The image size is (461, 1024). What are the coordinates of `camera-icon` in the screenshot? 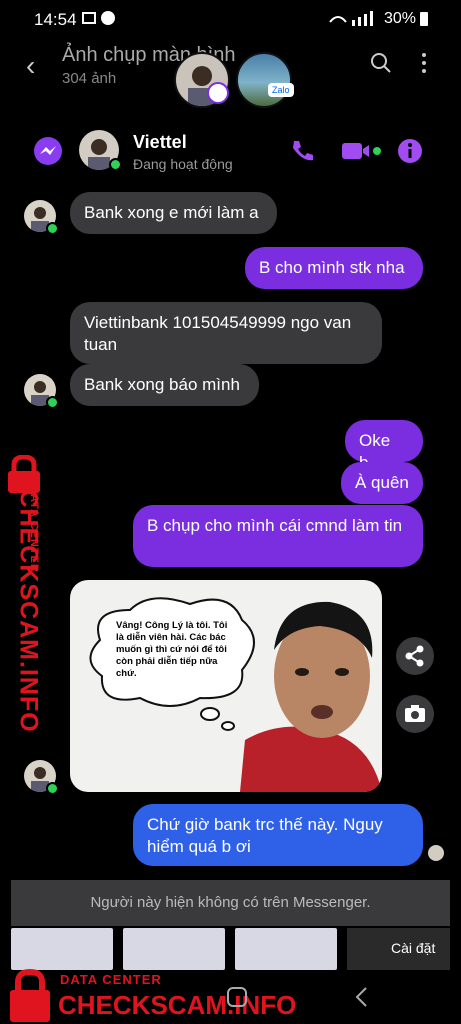 It's located at (415, 713).